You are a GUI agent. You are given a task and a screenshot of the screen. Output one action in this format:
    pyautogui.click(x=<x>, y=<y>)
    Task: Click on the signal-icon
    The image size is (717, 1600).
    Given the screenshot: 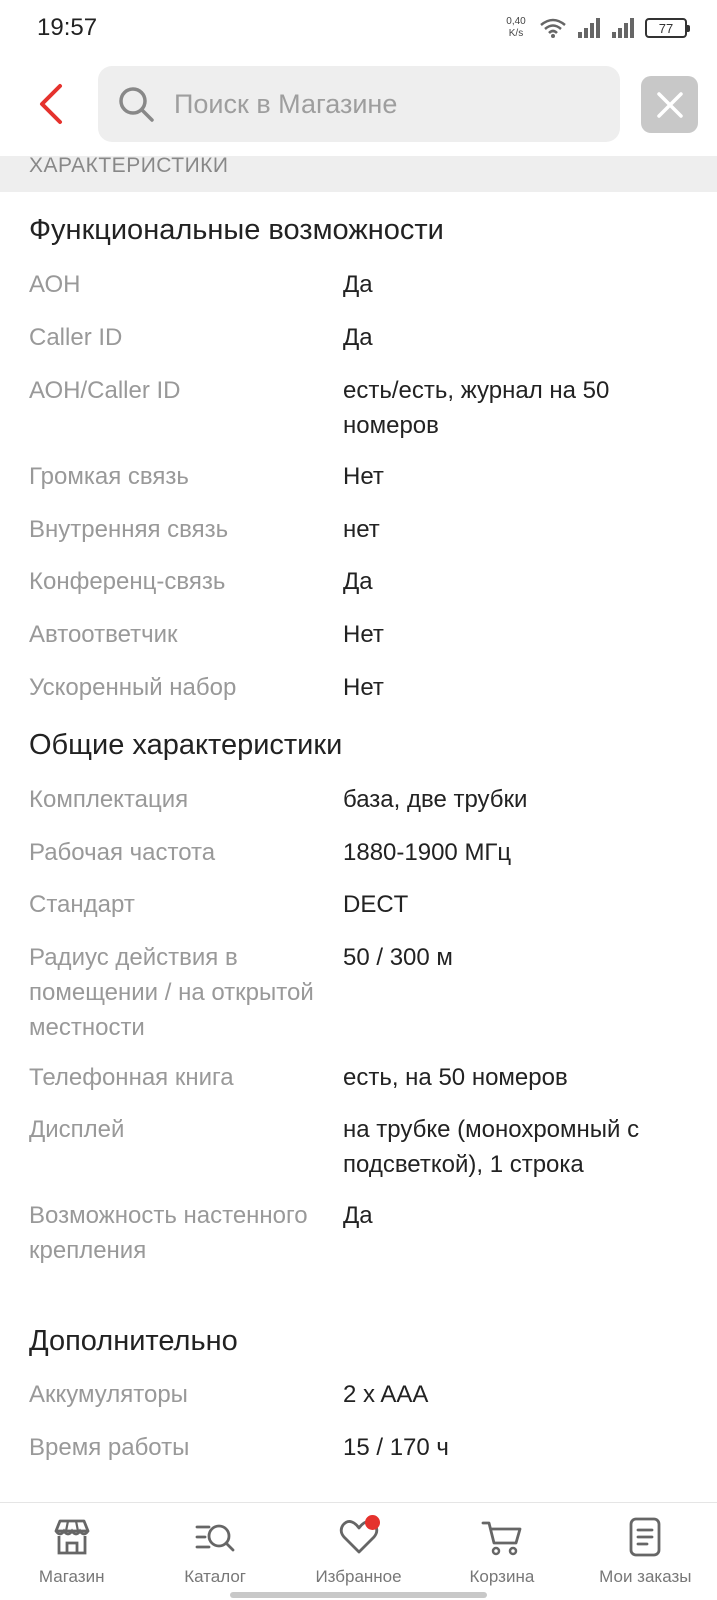 What is the action you would take?
    pyautogui.click(x=589, y=28)
    